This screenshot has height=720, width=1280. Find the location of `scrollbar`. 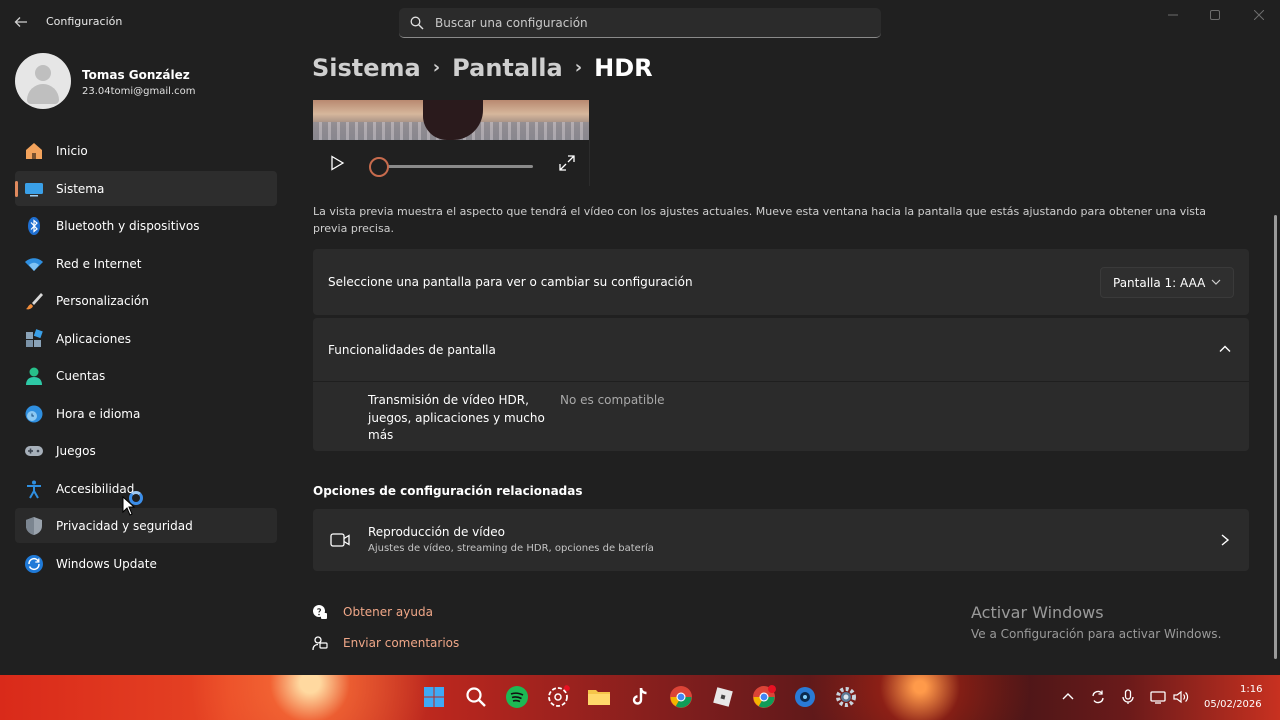

scrollbar is located at coordinates (1275, 437).